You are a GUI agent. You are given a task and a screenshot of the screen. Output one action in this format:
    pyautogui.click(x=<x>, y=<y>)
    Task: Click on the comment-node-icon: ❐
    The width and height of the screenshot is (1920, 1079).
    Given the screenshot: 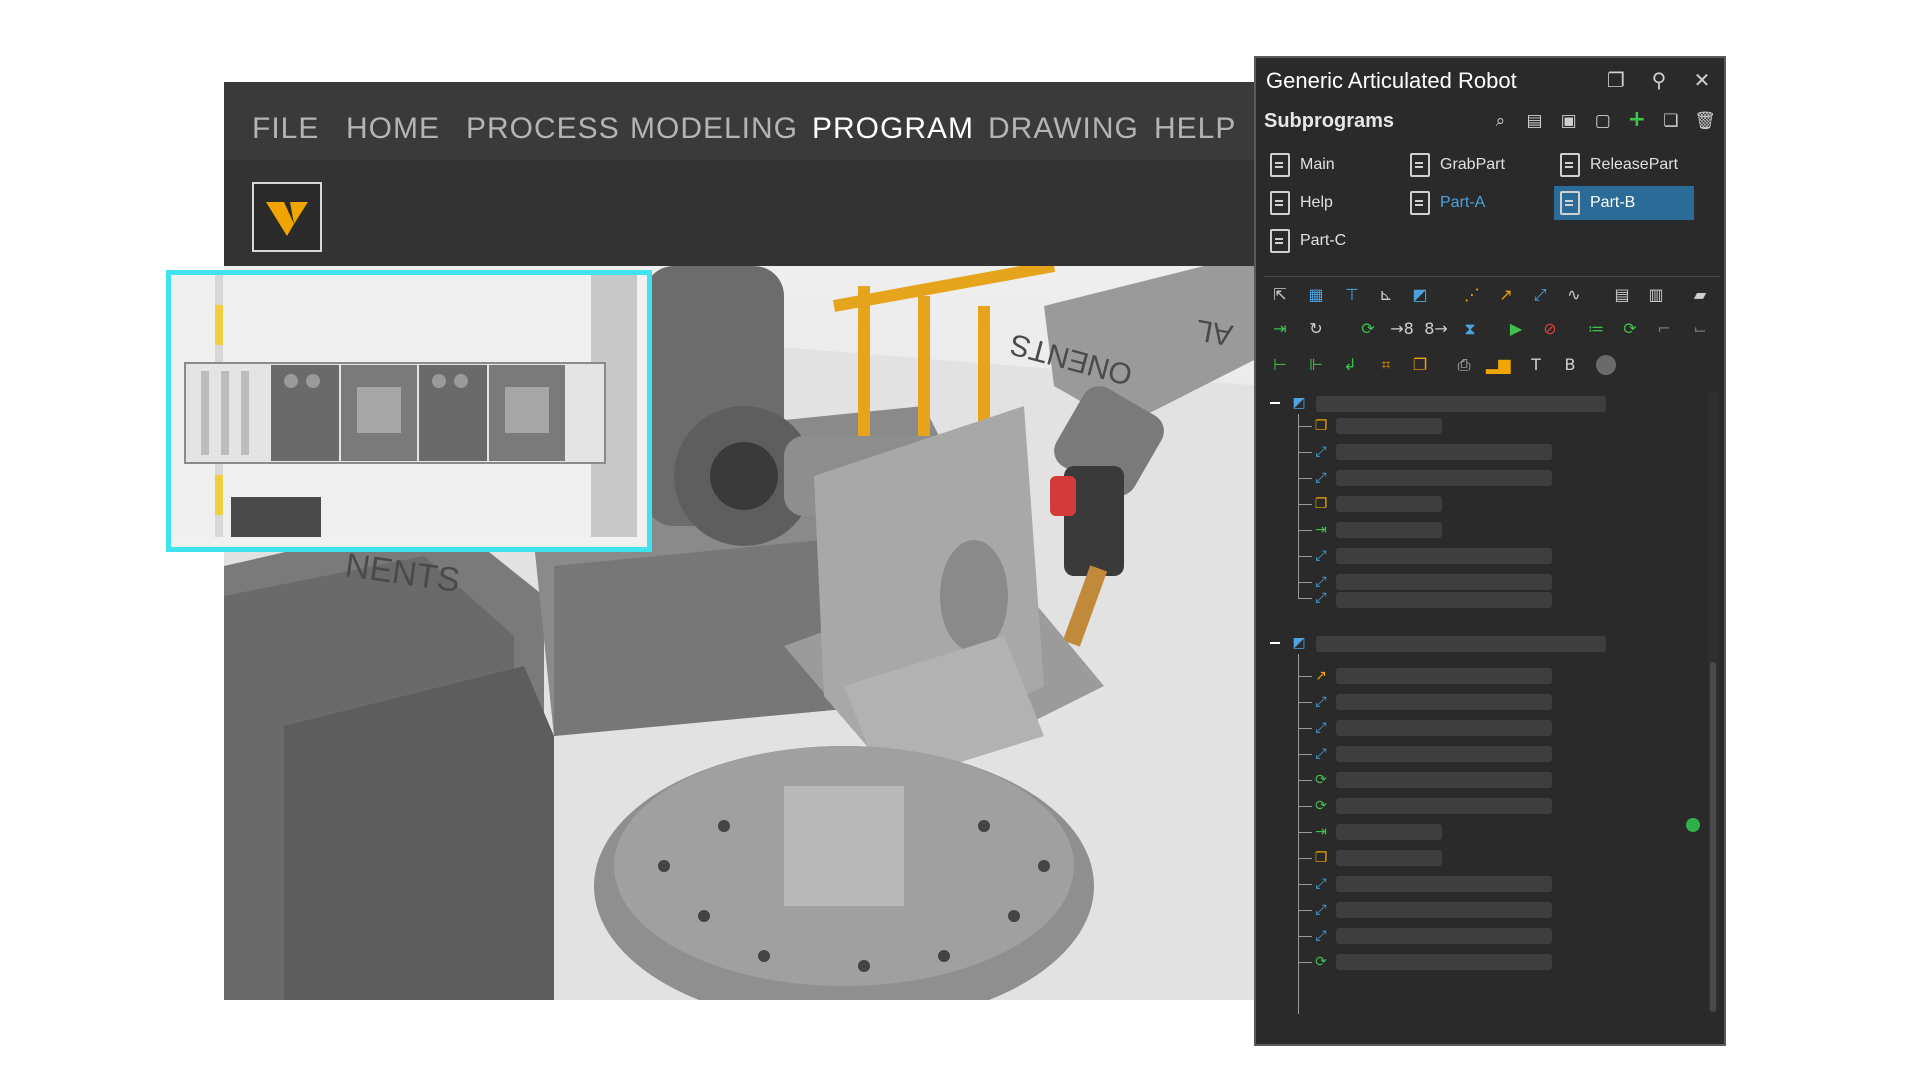 What is the action you would take?
    pyautogui.click(x=1321, y=504)
    